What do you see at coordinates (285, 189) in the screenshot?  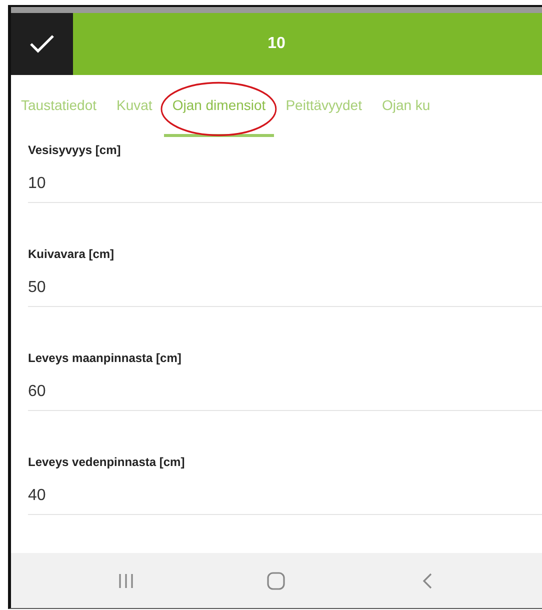 I see `input-field: 10` at bounding box center [285, 189].